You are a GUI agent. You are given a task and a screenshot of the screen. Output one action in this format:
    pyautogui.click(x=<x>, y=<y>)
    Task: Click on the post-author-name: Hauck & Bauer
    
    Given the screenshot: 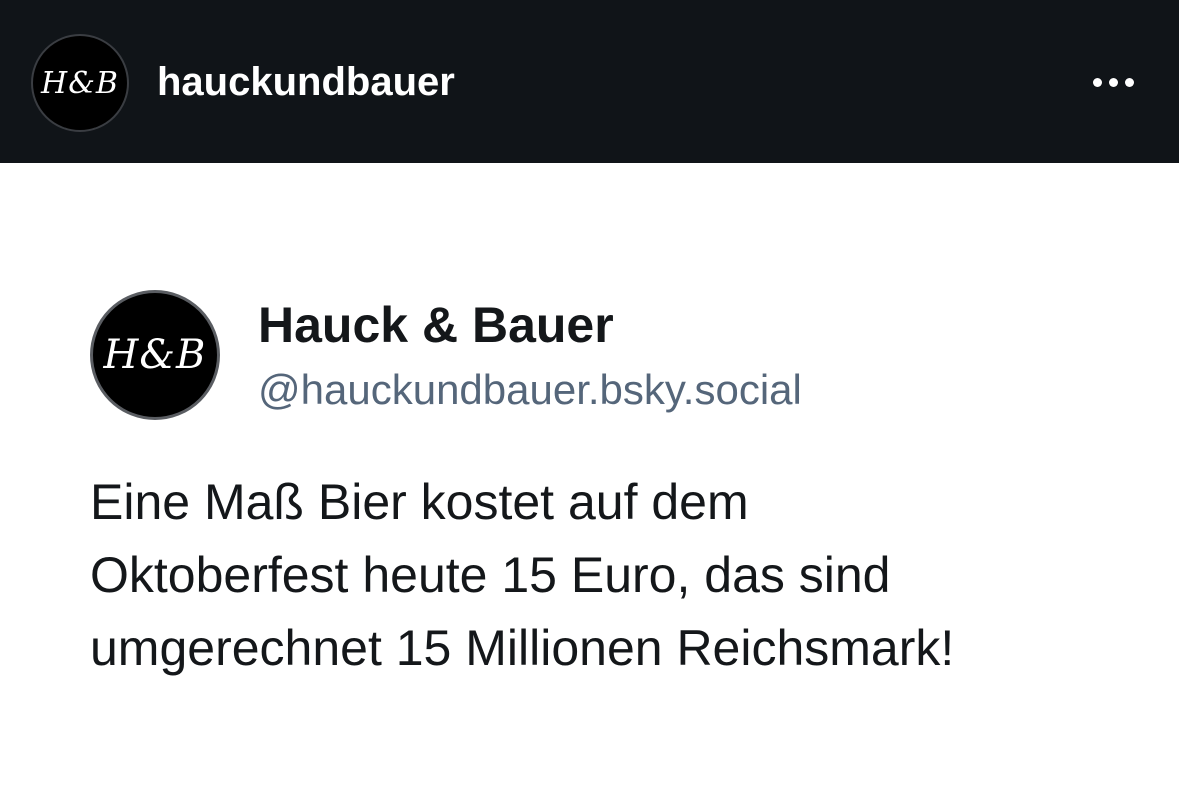 What is the action you would take?
    pyautogui.click(x=436, y=325)
    